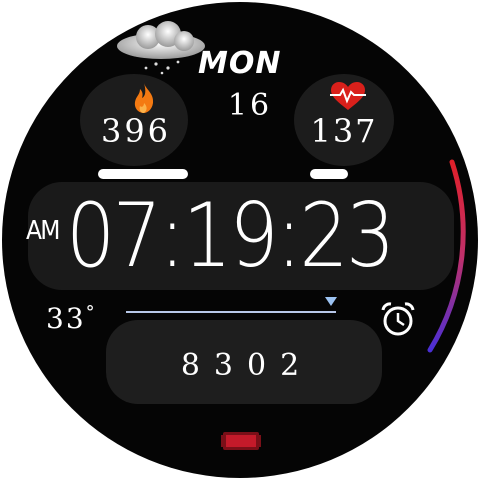 This screenshot has width=480, height=484. What do you see at coordinates (43, 231) in the screenshot?
I see `am-pm-indicator: AM` at bounding box center [43, 231].